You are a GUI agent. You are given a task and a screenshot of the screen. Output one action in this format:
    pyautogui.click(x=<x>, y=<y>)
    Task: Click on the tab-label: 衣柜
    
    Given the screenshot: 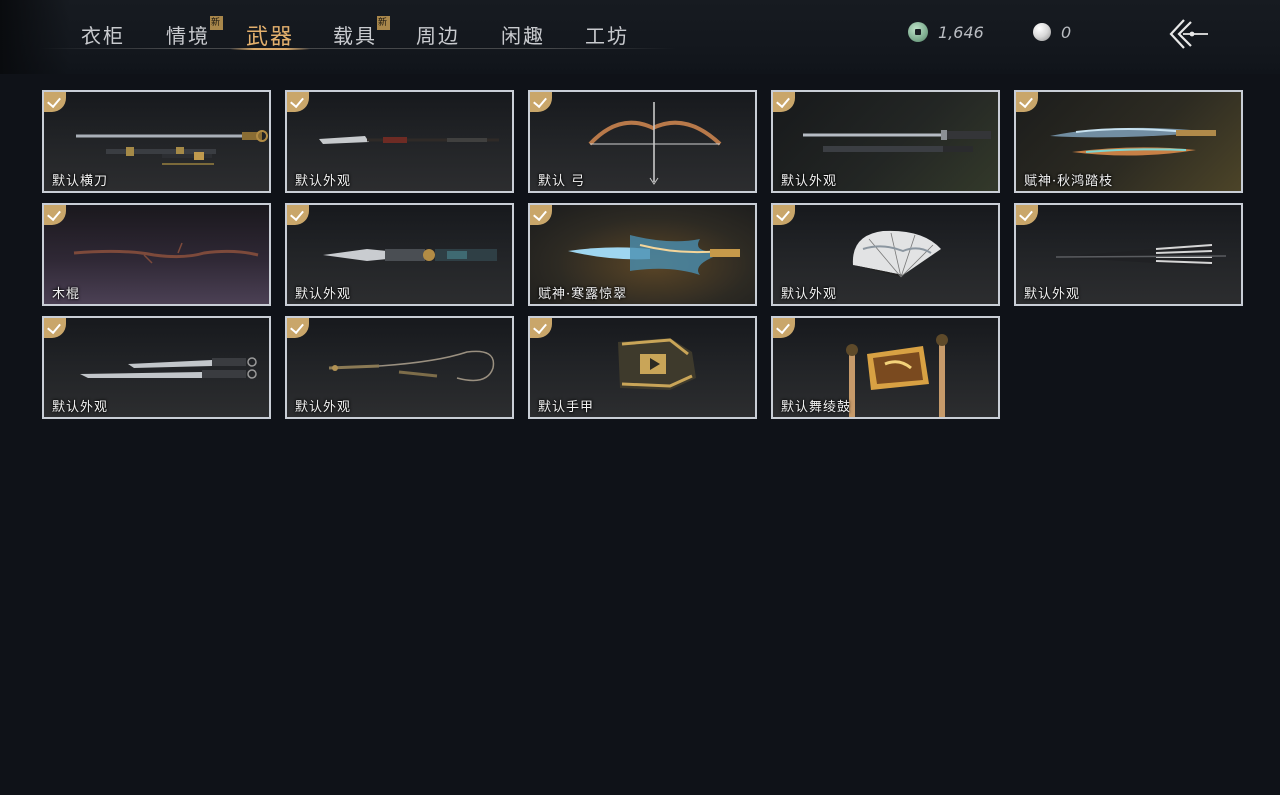 What is the action you would take?
    pyautogui.click(x=103, y=36)
    